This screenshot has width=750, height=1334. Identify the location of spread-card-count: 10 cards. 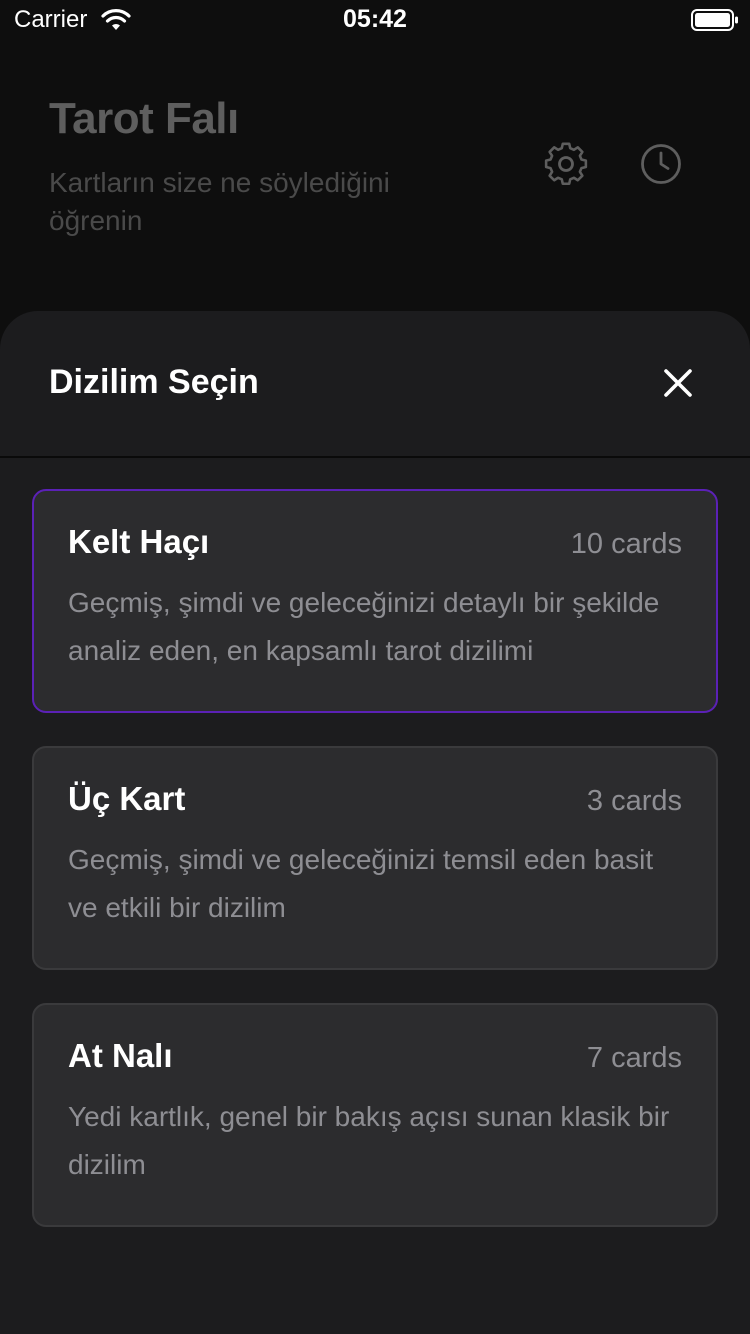
(626, 544).